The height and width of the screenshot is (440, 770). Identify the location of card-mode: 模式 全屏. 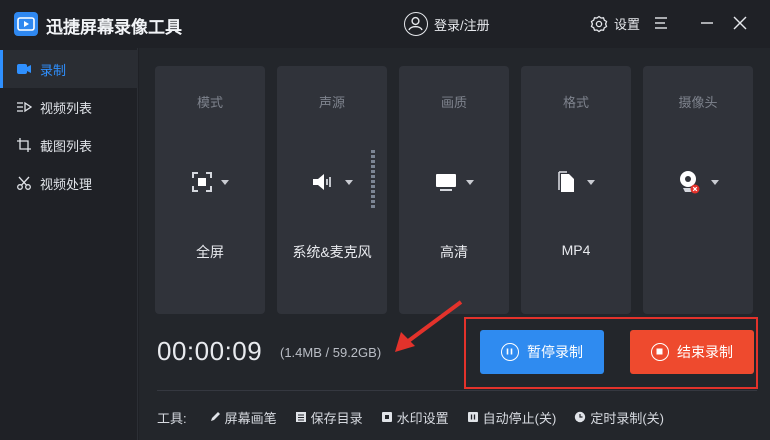
(210, 190).